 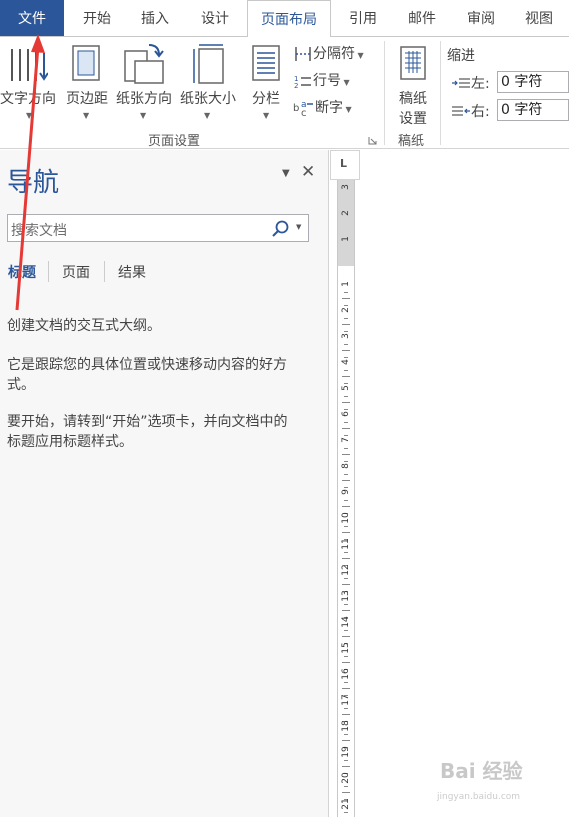 I want to click on orientation-button: 纸张方向 ▼, so click(x=144, y=81).